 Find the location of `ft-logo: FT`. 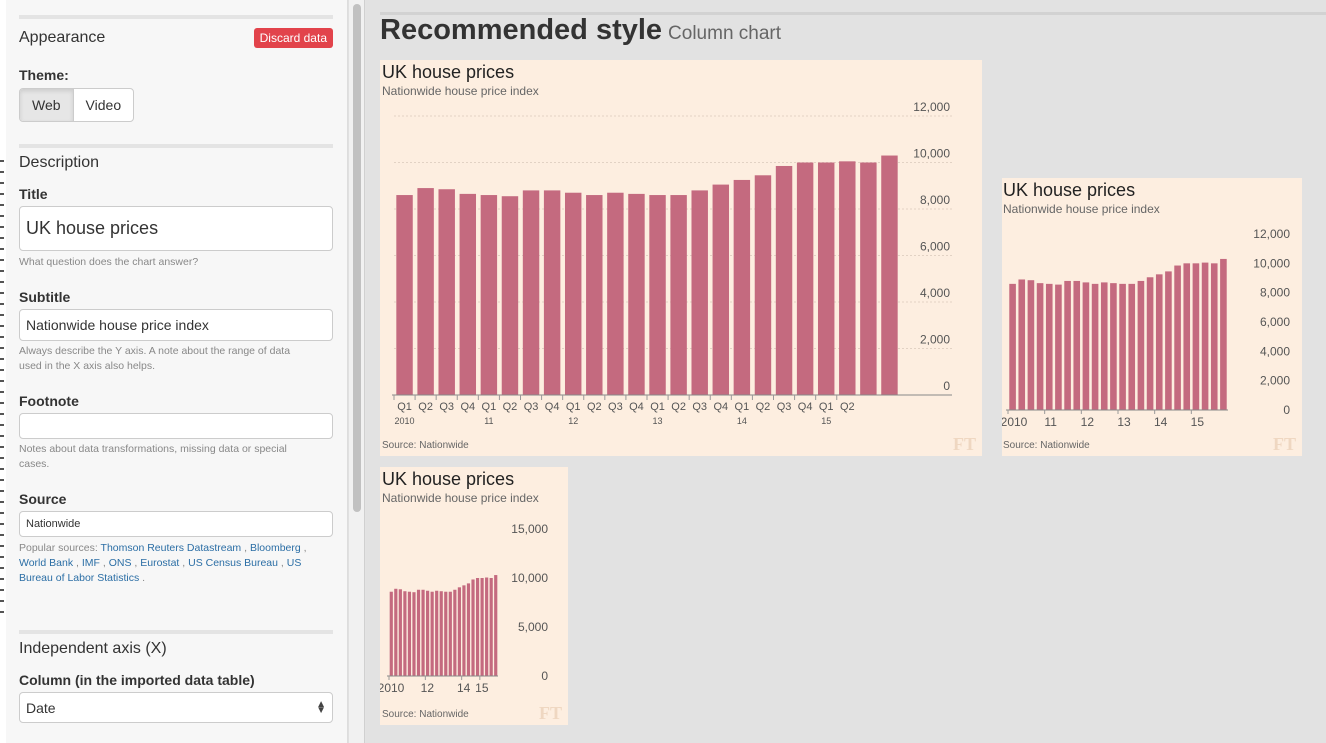

ft-logo: FT is located at coordinates (550, 713).